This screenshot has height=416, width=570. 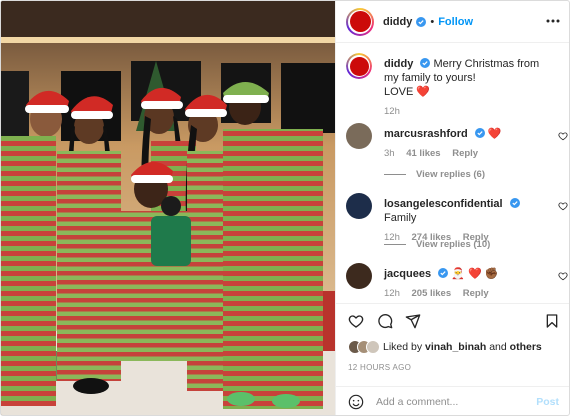 What do you see at coordinates (475, 274) in the screenshot?
I see `comment-text: 🎅 ❤️ ✊🏾` at bounding box center [475, 274].